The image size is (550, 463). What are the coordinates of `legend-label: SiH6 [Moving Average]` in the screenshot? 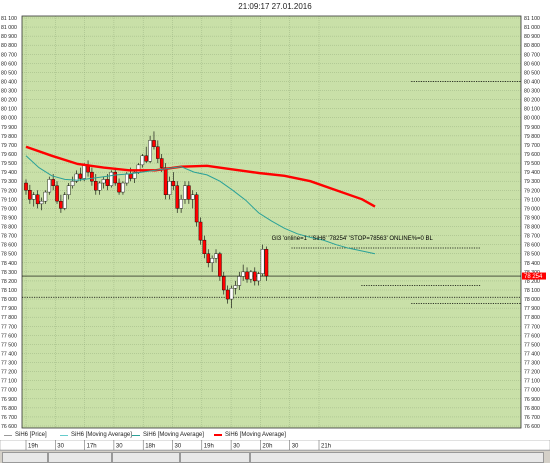 It's located at (173, 435).